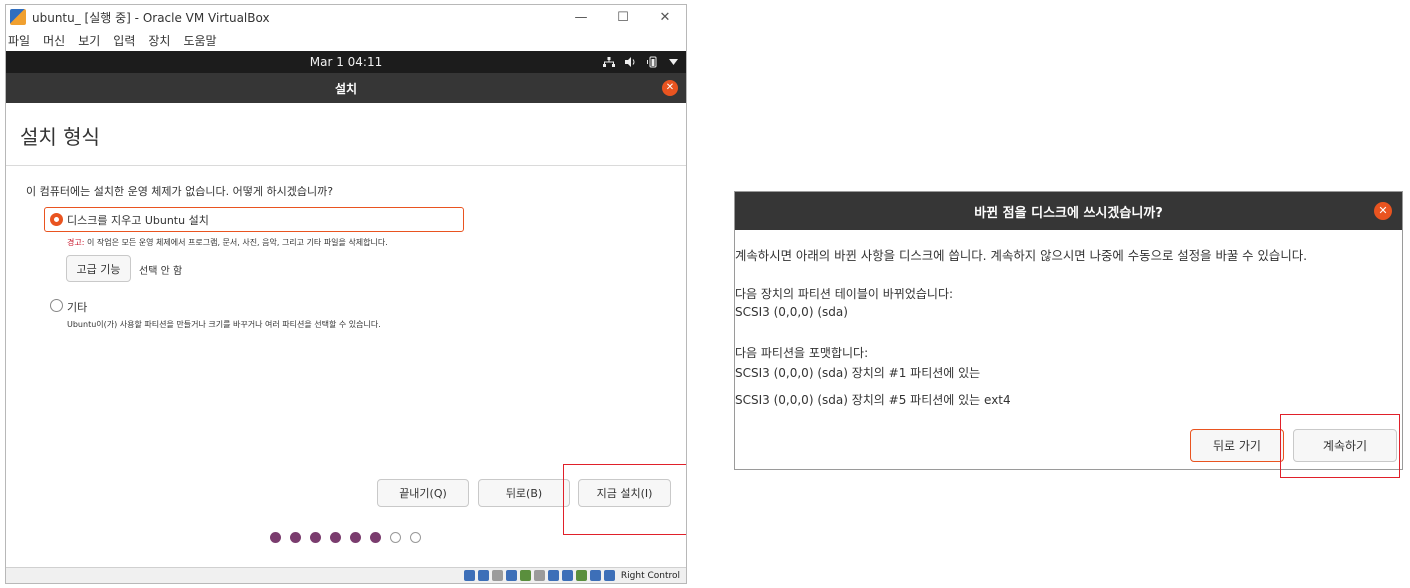  Describe the element at coordinates (76, 242) in the screenshot. I see `warning-prefix: 경고:` at that location.